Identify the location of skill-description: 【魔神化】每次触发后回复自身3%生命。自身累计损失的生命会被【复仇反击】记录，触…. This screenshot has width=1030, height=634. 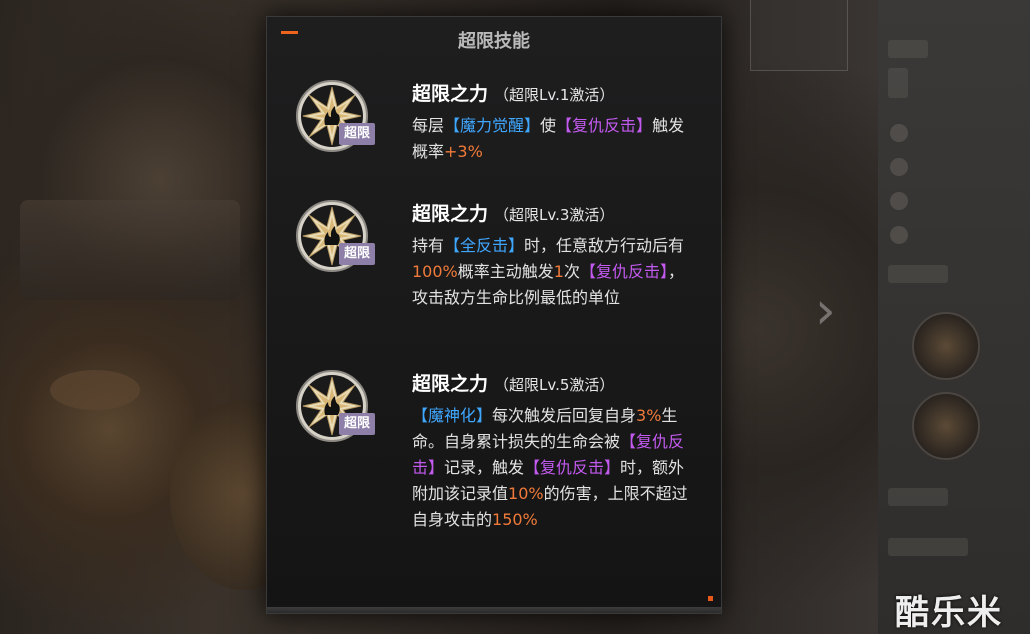
(553, 468).